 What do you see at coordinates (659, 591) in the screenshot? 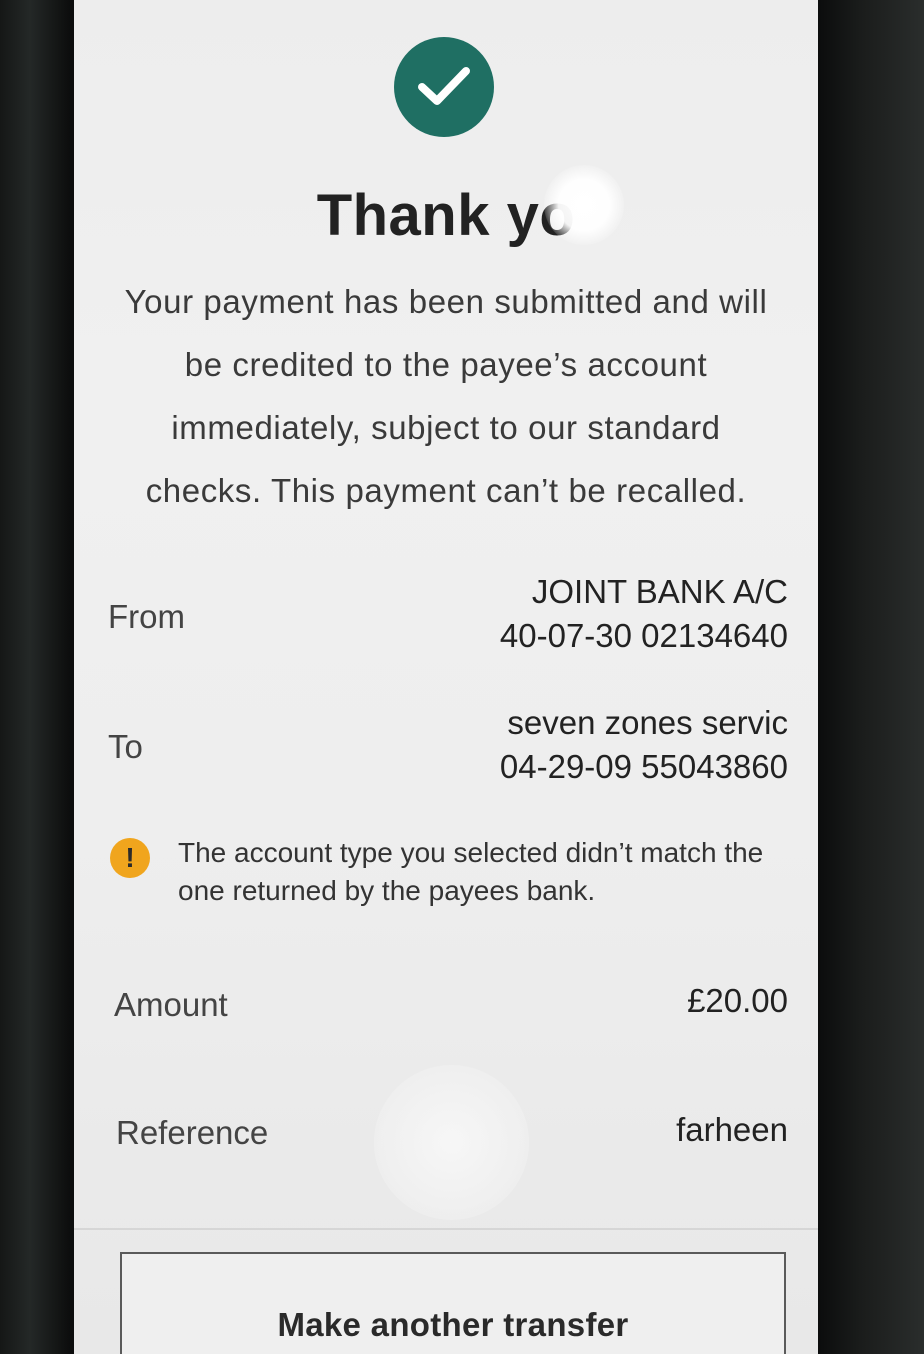
I see `from-account-name: JOINT BANK A/C` at bounding box center [659, 591].